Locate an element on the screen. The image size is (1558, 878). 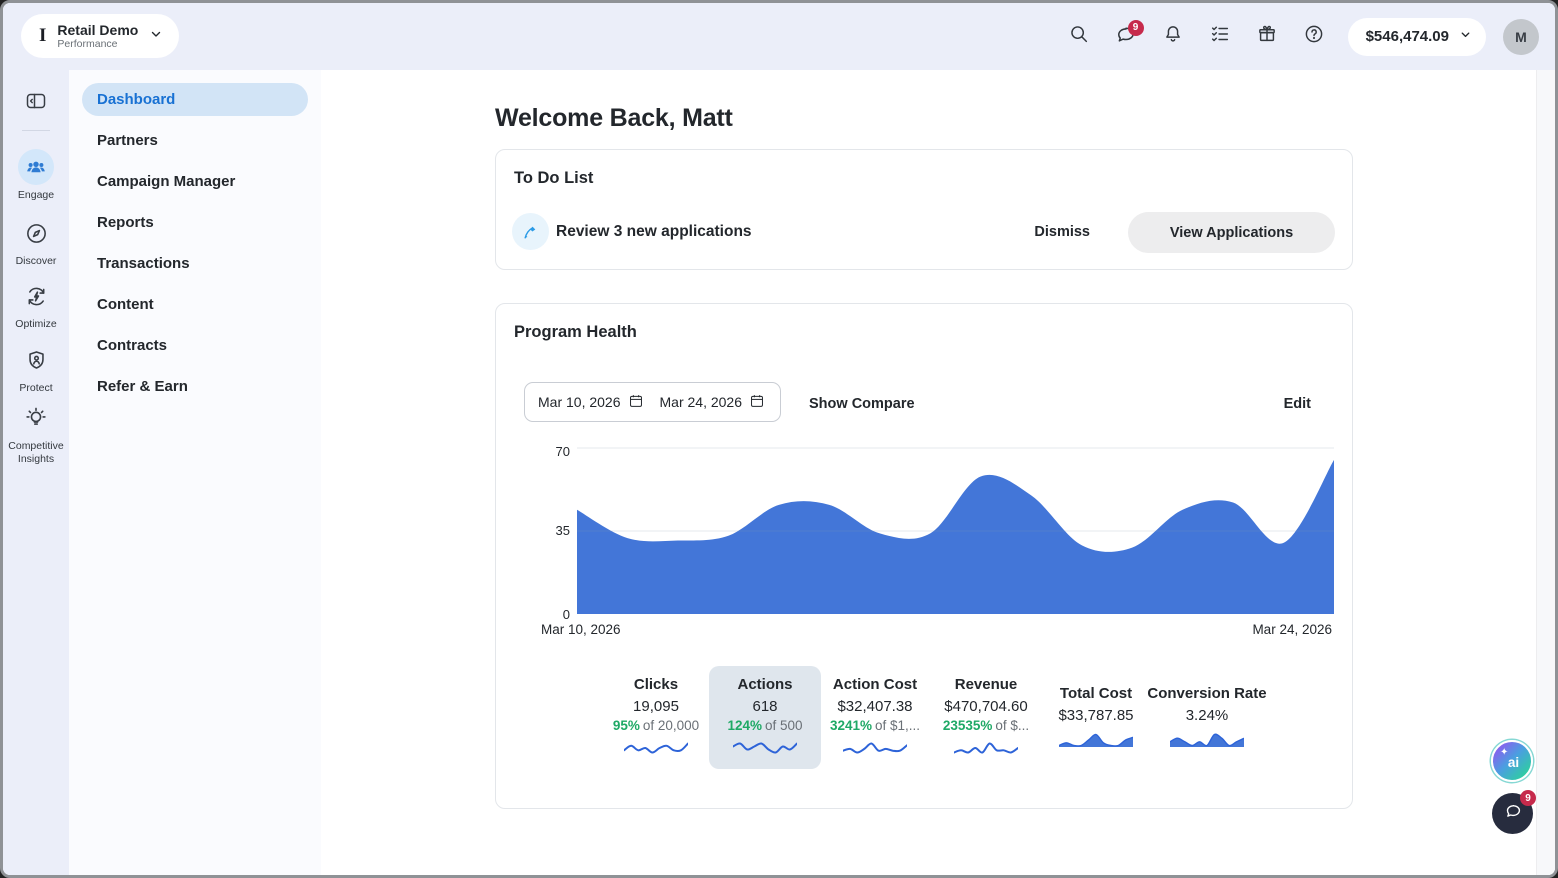
sidebar-item-content: Content is located at coordinates (195, 304).